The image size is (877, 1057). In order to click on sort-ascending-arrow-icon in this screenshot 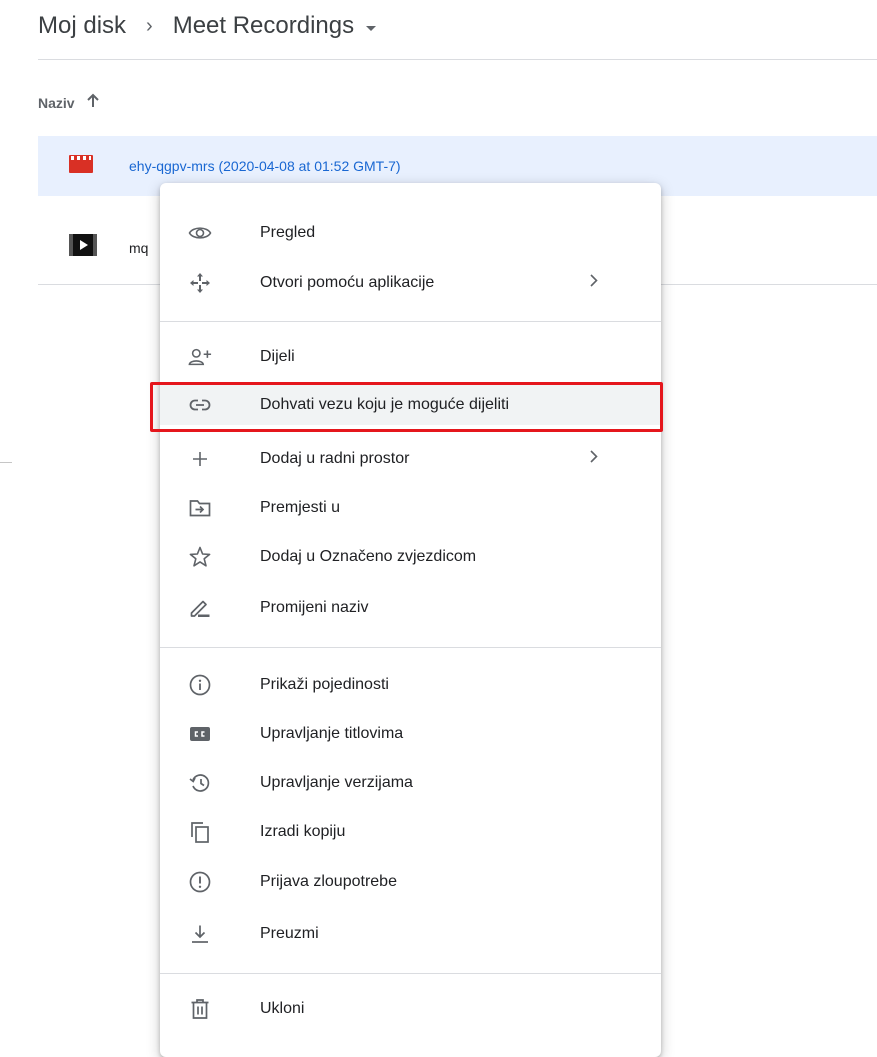, I will do `click(93, 102)`.